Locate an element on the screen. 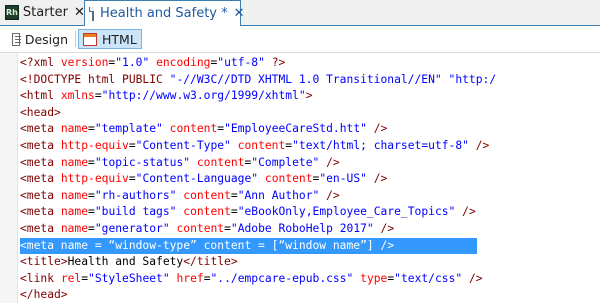 This screenshot has height=304, width=600. code-token: Health and Safety is located at coordinates (125, 262).